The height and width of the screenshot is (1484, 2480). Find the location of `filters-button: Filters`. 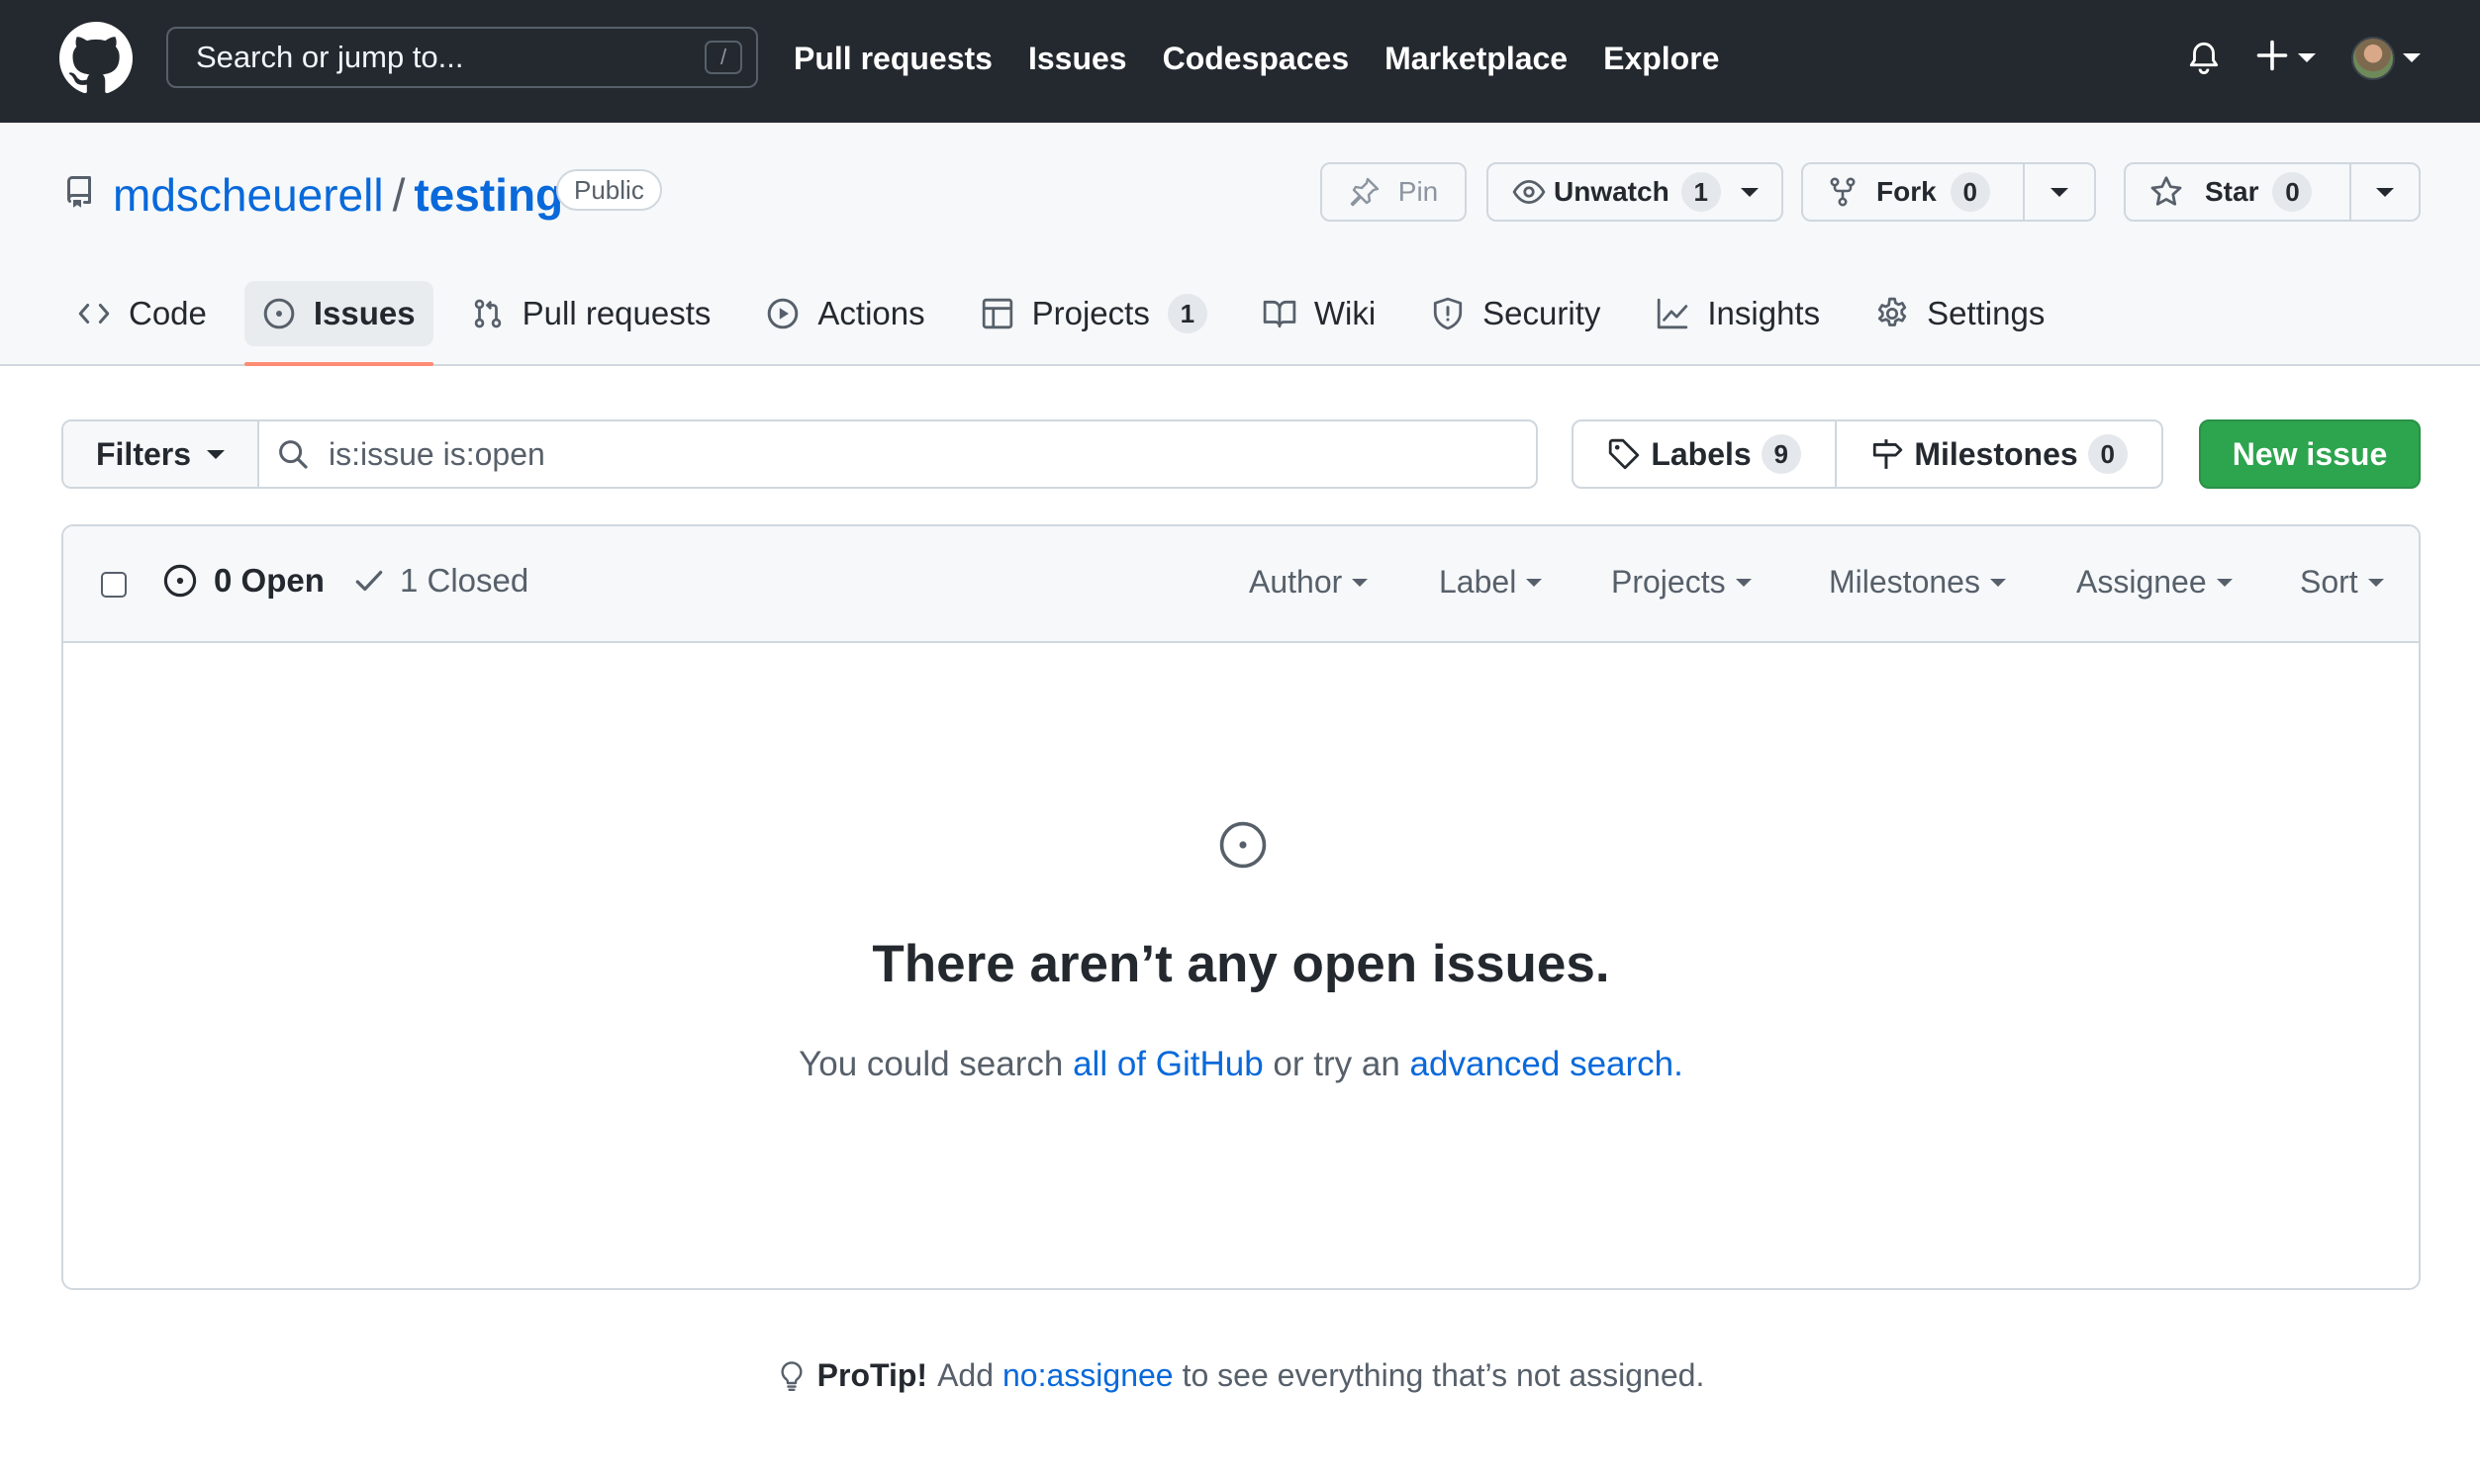

filters-button: Filters is located at coordinates (161, 454).